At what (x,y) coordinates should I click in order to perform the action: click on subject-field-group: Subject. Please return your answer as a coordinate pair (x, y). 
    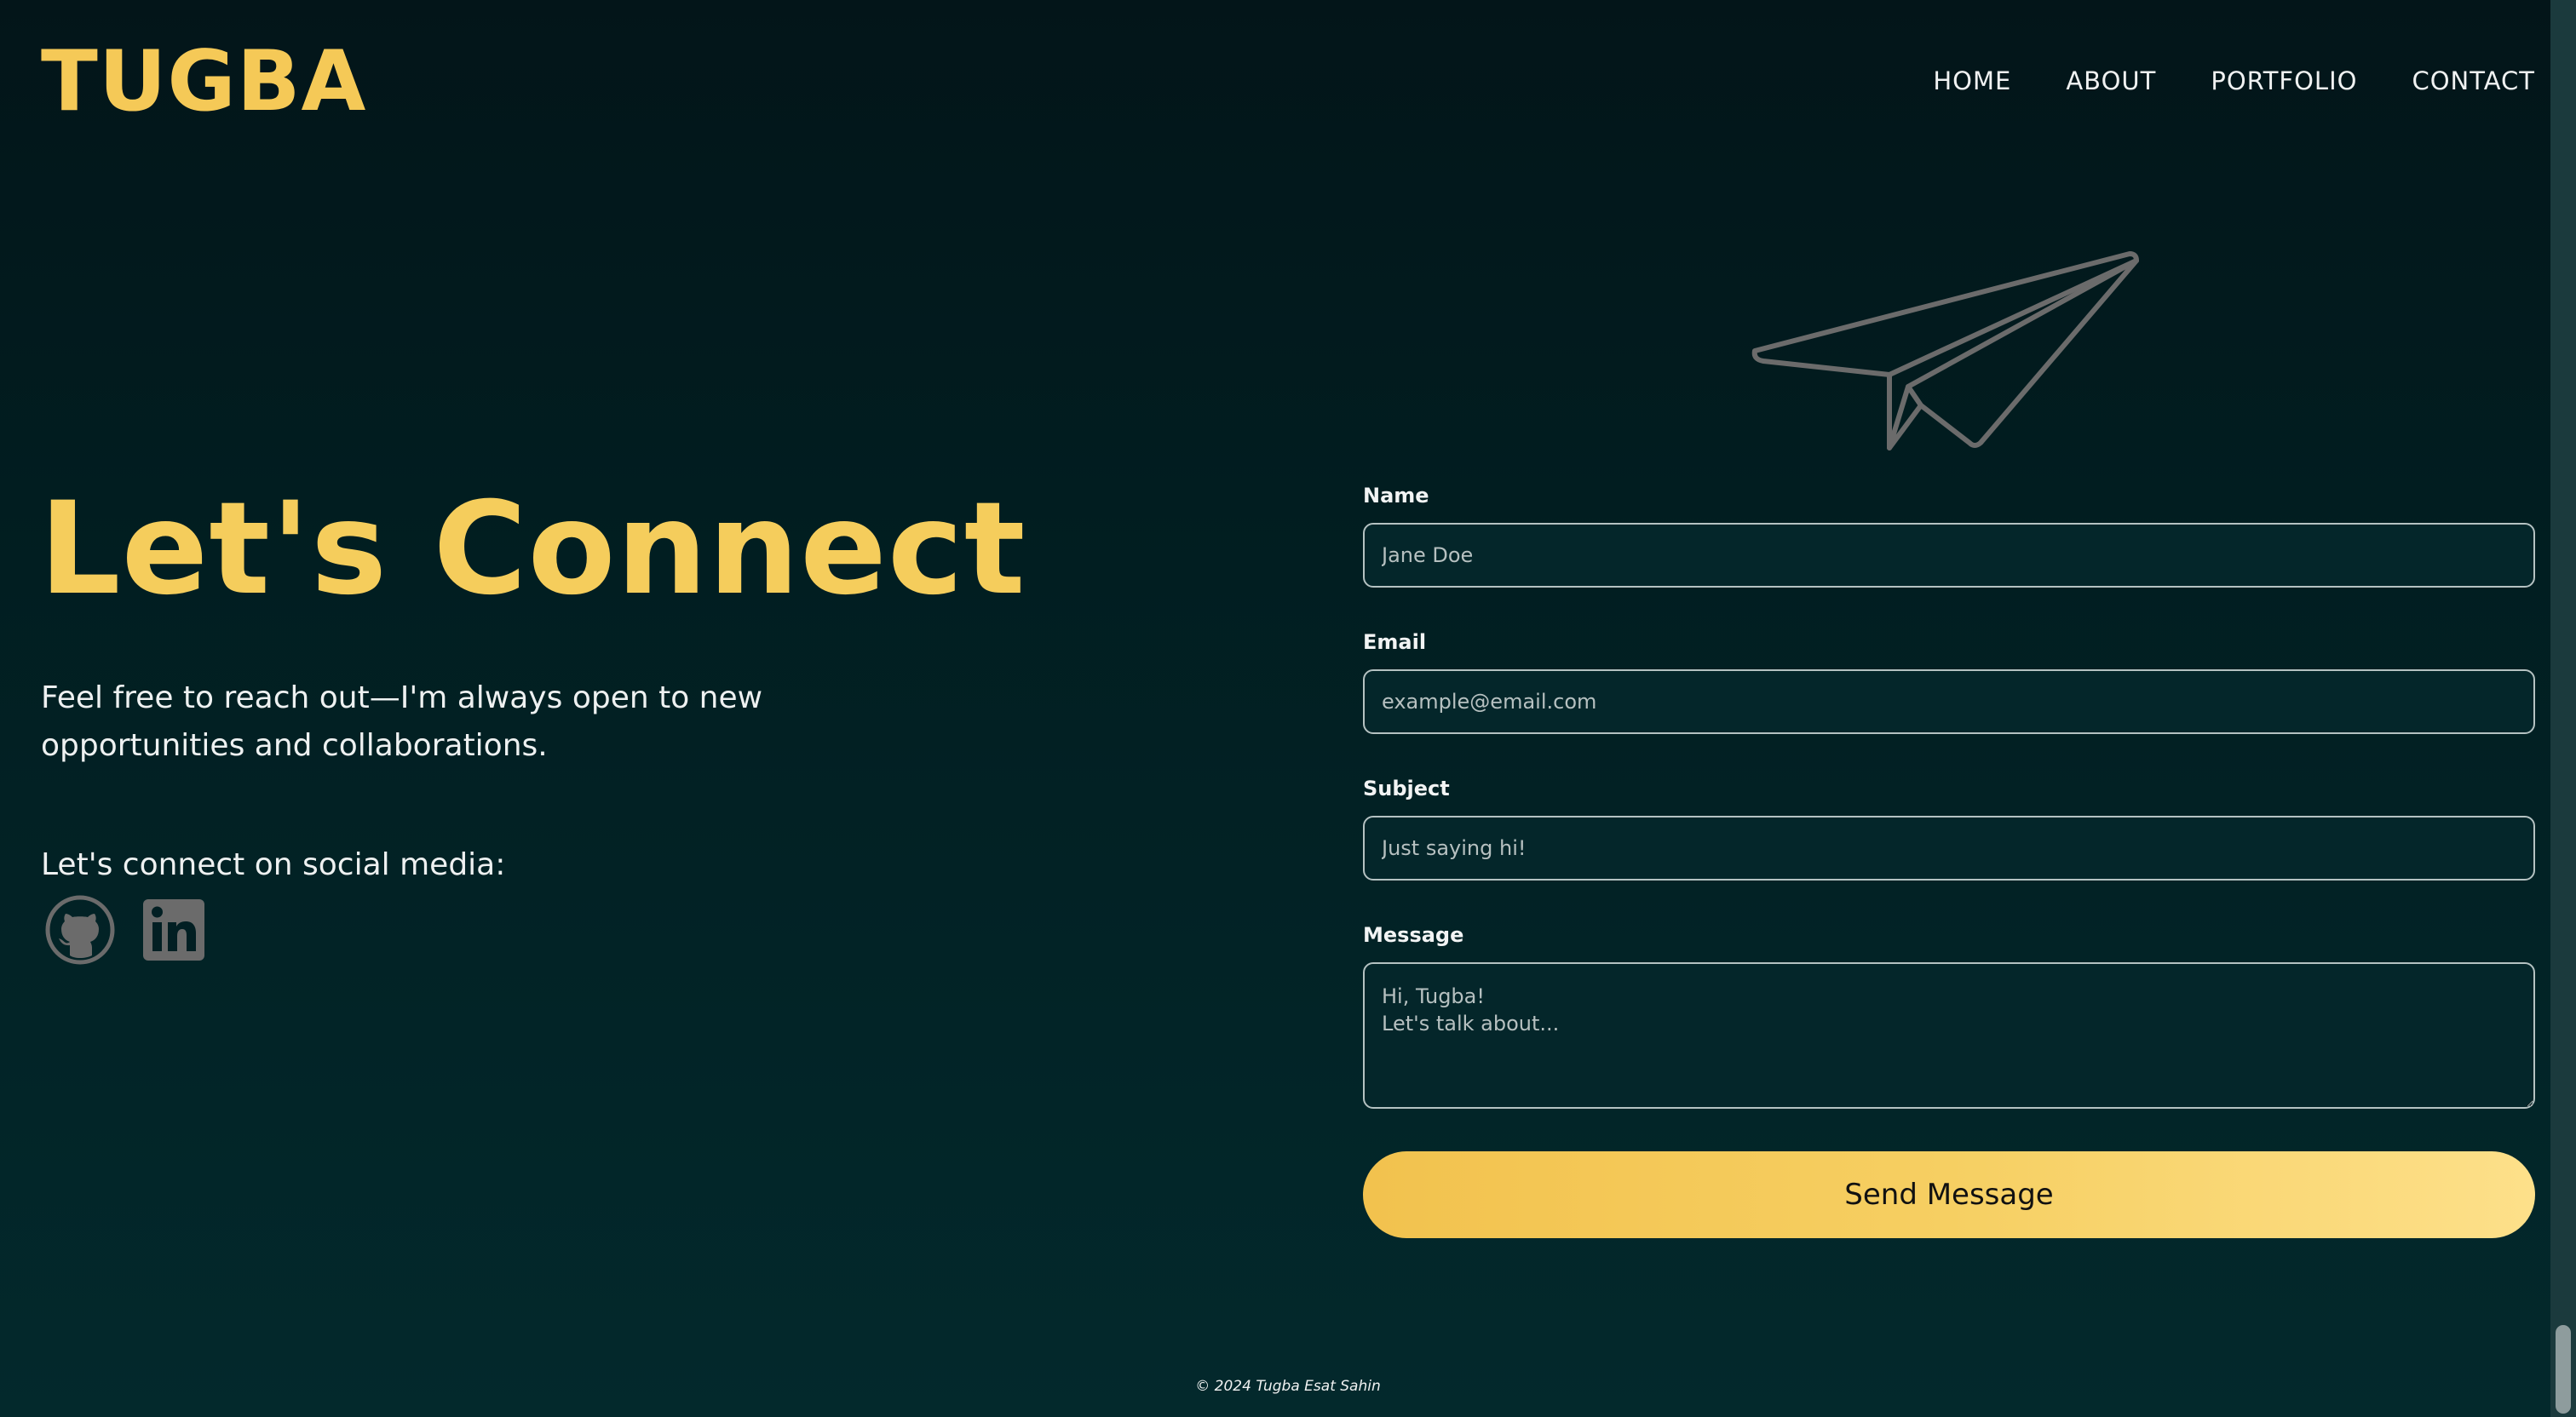
    Looking at the image, I should click on (1949, 829).